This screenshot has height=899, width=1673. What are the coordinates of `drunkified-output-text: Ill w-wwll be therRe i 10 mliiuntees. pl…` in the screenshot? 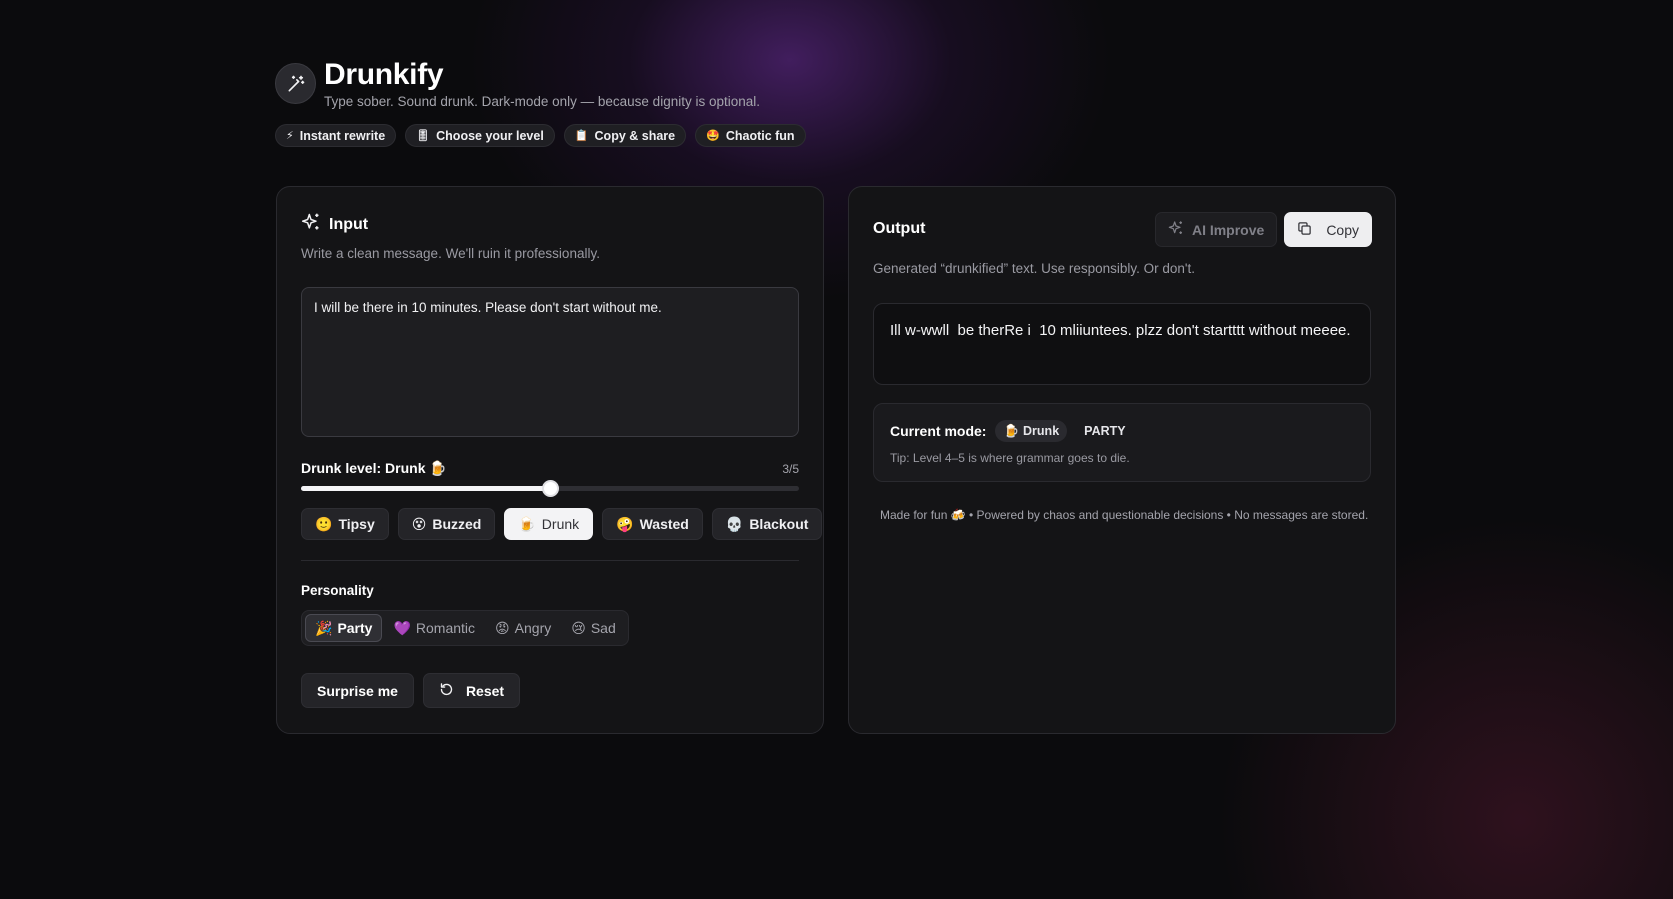 It's located at (1122, 344).